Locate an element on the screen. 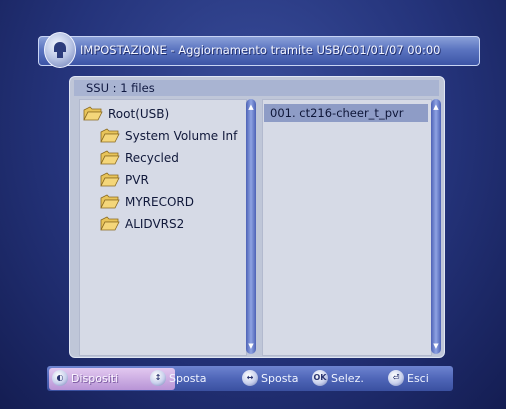 This screenshot has width=506, height=409. file-item-label: 001. ct216-cheer_t_pvr is located at coordinates (337, 113).